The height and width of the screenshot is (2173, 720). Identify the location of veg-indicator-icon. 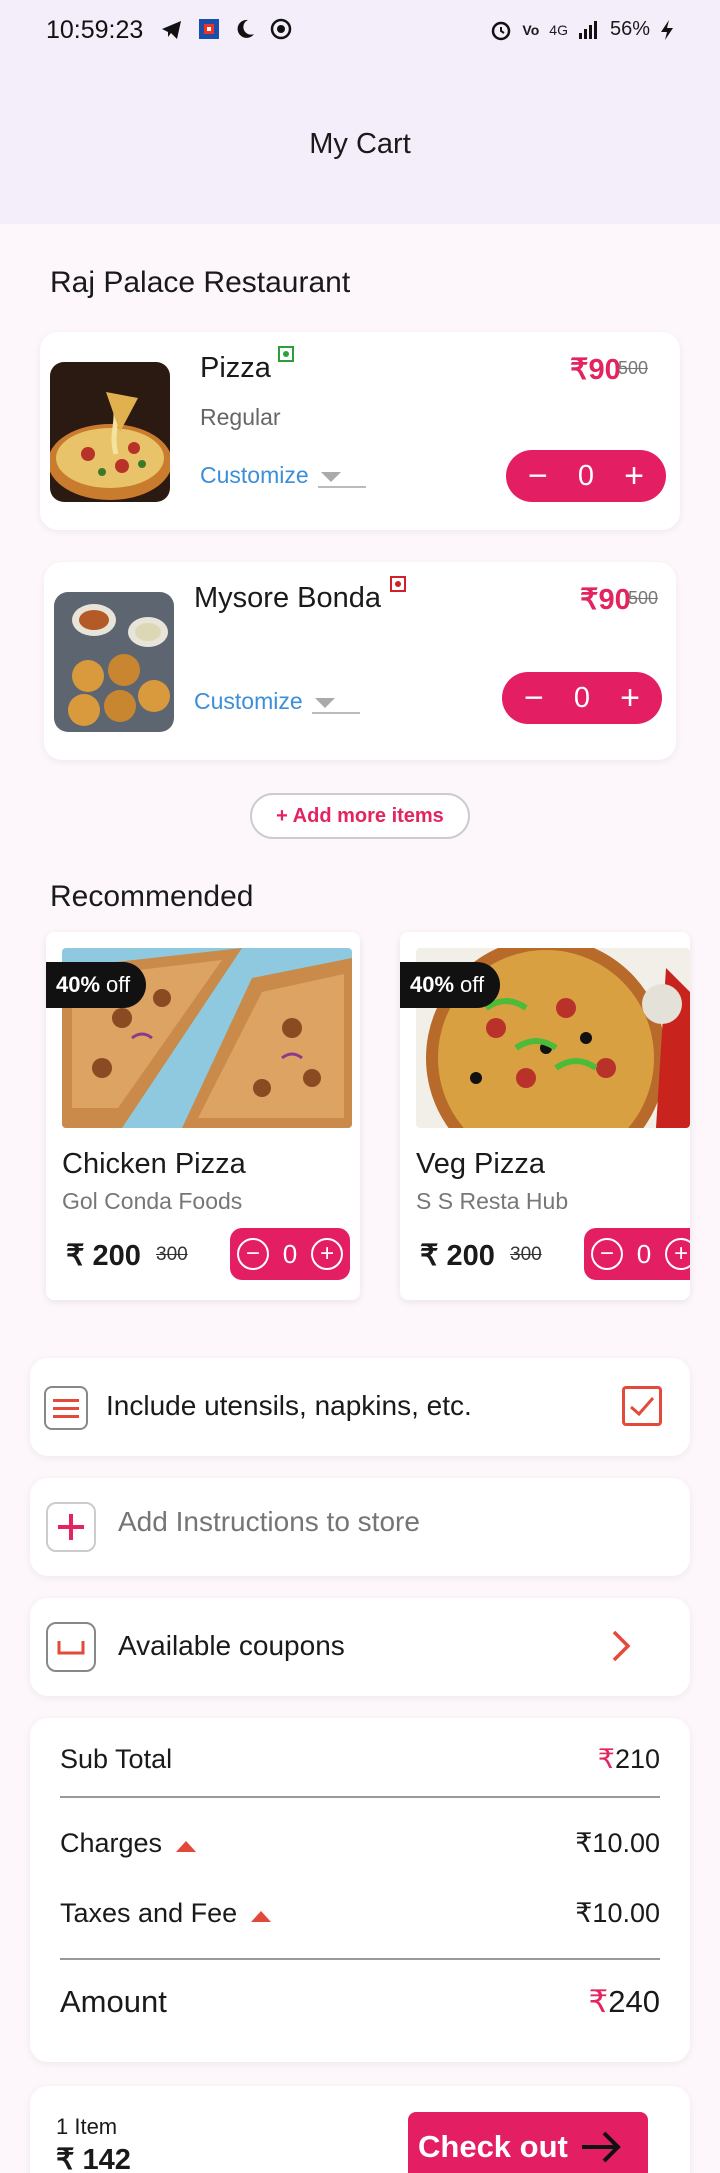
(286, 354).